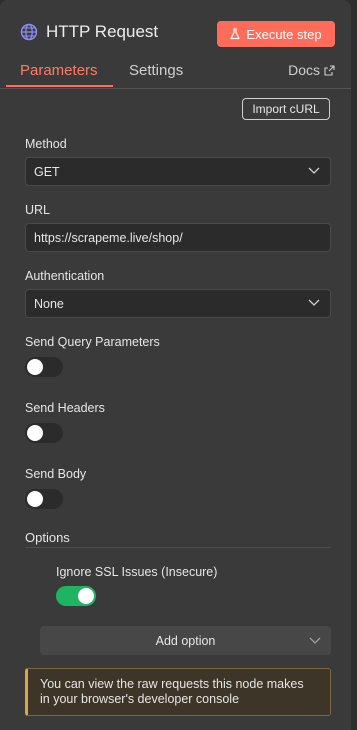 Image resolution: width=357 pixels, height=730 pixels. I want to click on import-curl-button: Import cURL, so click(286, 109).